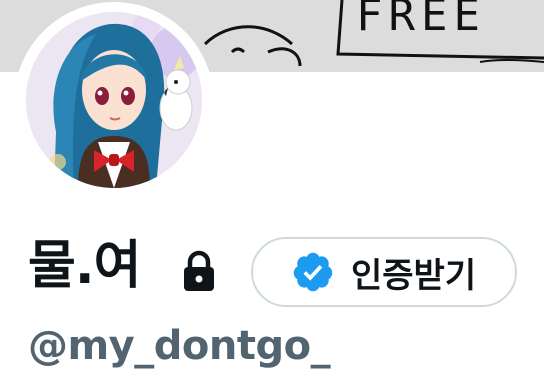  I want to click on lock-icon, so click(199, 270).